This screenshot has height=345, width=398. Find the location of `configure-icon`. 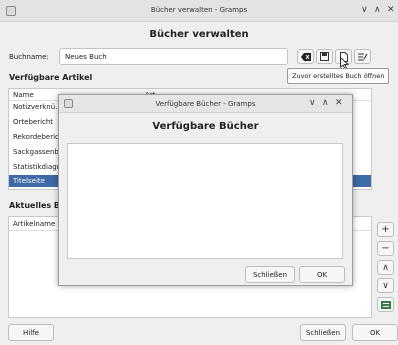

configure-icon is located at coordinates (385, 304).